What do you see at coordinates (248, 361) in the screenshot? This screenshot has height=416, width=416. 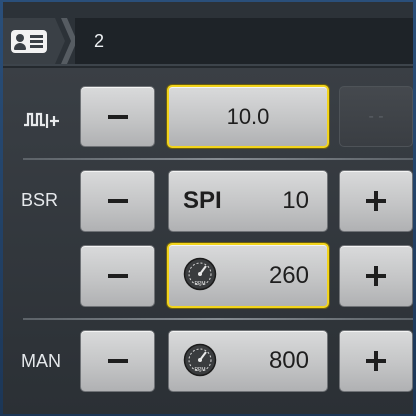 I see `man-rpm-field: RPM 800` at bounding box center [248, 361].